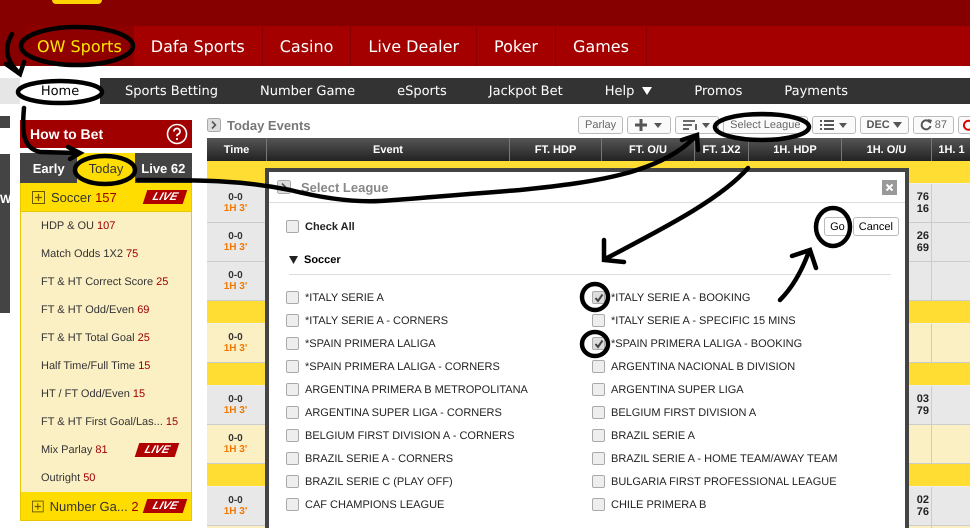 The height and width of the screenshot is (528, 970). Describe the element at coordinates (106, 254) in the screenshot. I see `market-item: Match Odds 1X2 75` at that location.